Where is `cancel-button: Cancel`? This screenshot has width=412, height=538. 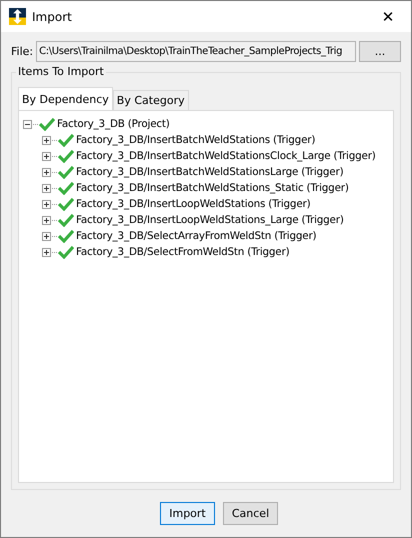
cancel-button: Cancel is located at coordinates (250, 513).